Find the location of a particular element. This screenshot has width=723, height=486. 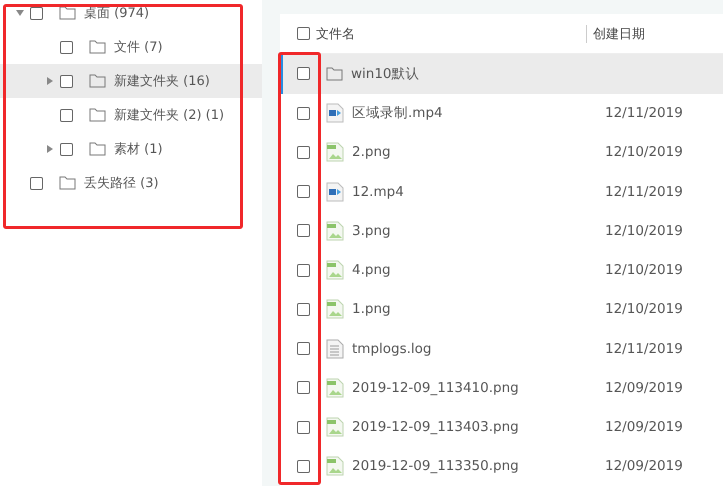

tree-item: 丢失路径 (3) is located at coordinates (131, 183).